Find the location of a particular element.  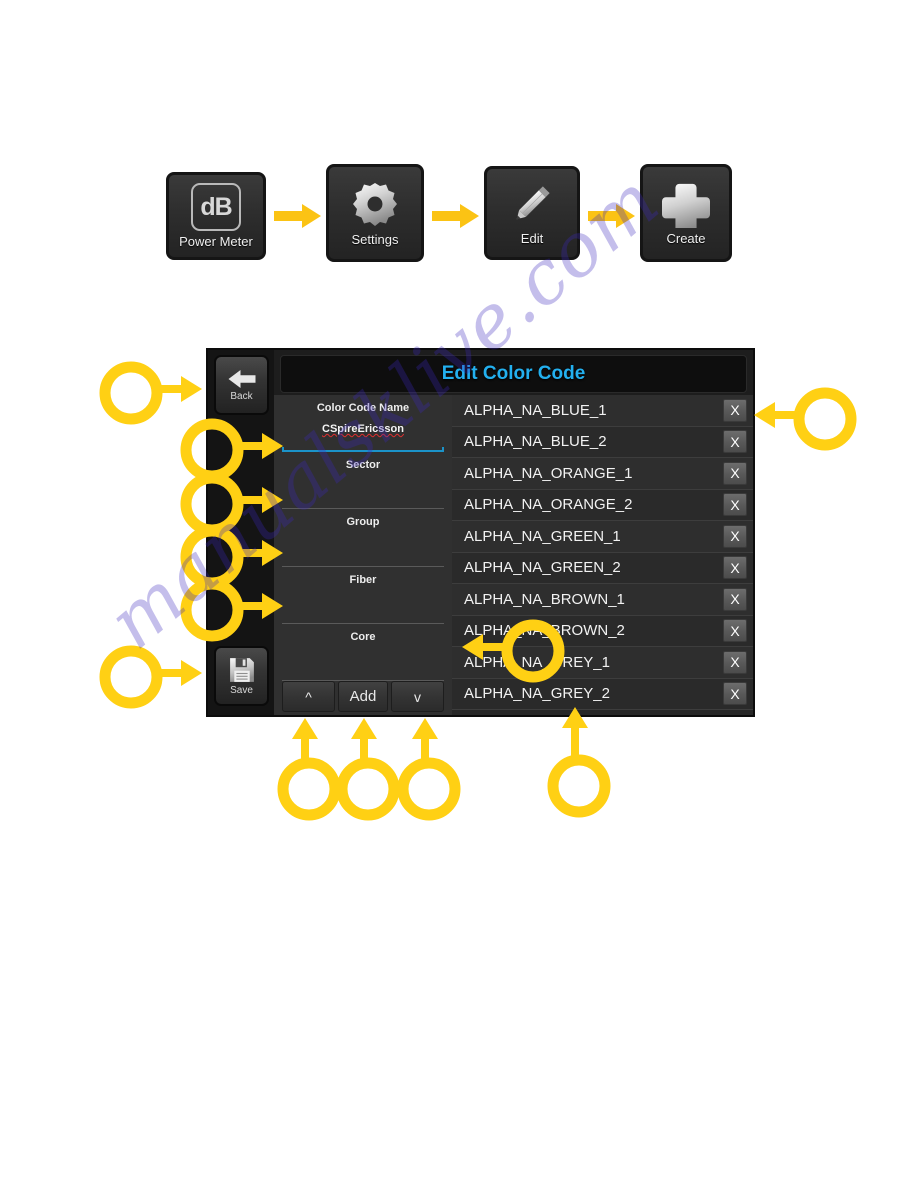

list-item-label: ALPHA_NA_GREY_1 is located at coordinates (537, 662).